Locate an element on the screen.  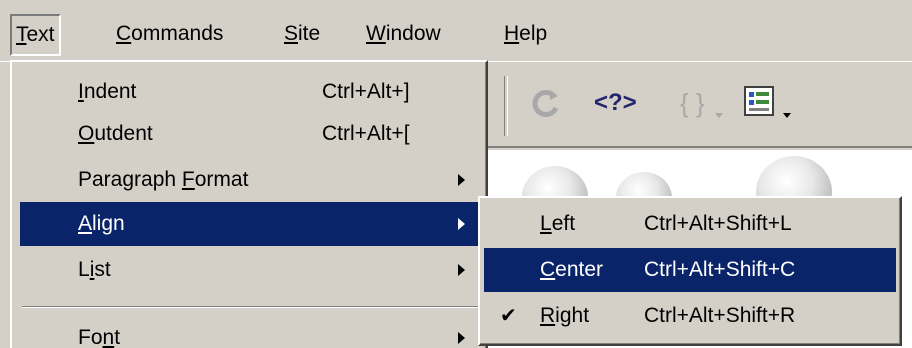
editor-toolbar: <?> { } is located at coordinates (691, 105).